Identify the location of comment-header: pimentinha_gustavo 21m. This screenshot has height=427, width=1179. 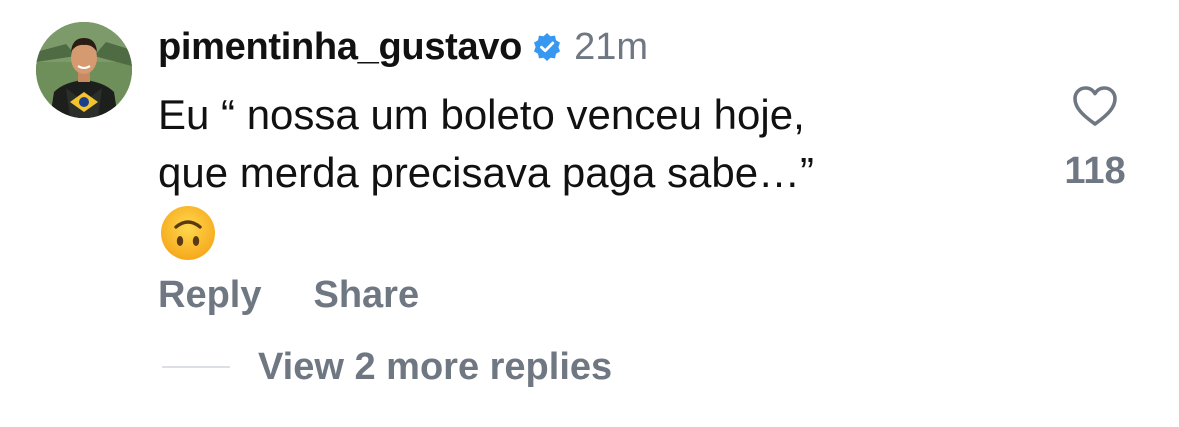
(403, 47).